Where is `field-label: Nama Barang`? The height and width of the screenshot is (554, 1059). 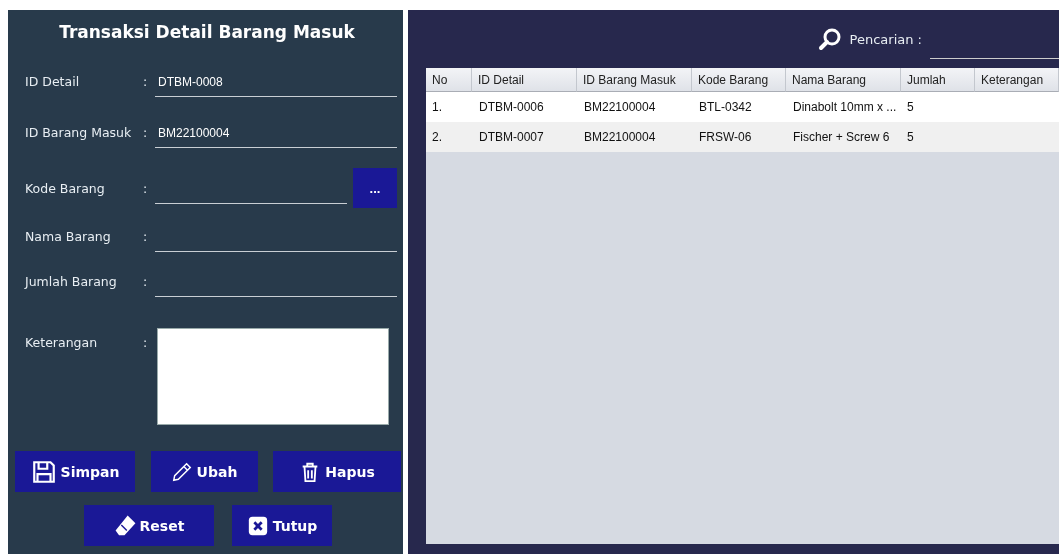
field-label: Nama Barang is located at coordinates (68, 237).